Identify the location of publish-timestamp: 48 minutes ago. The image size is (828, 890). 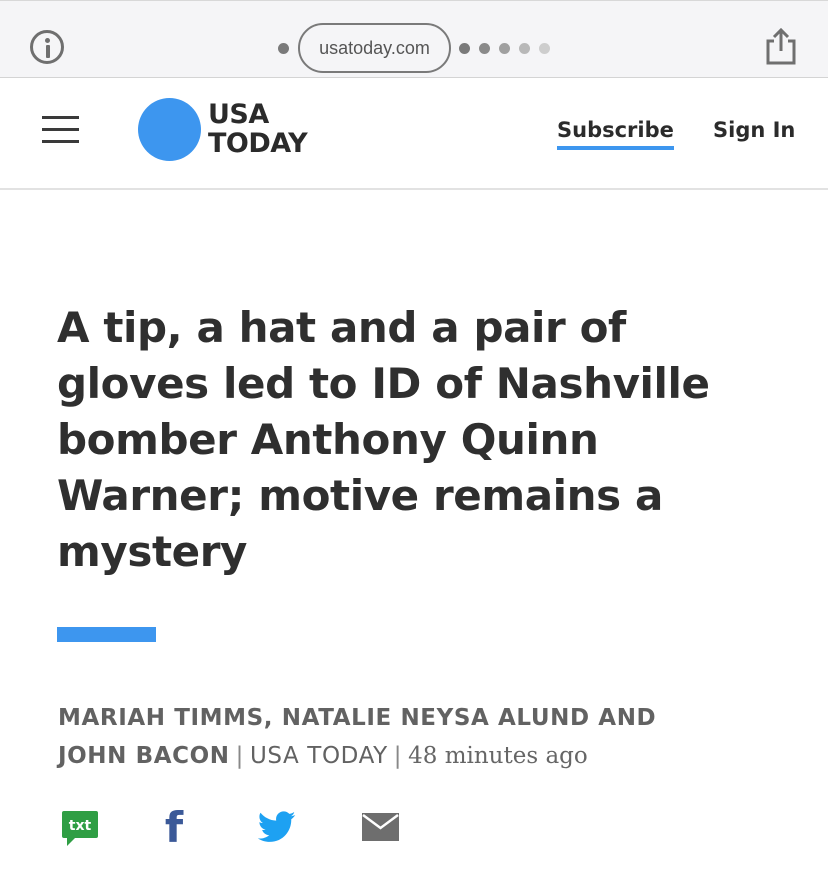
(498, 756).